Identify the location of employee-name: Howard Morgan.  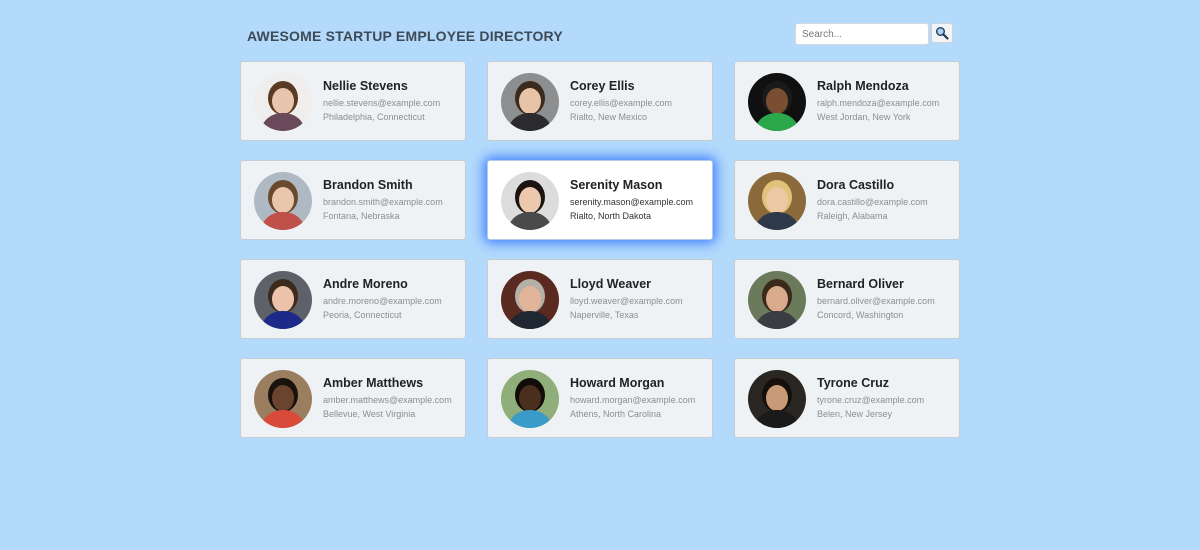
(617, 383).